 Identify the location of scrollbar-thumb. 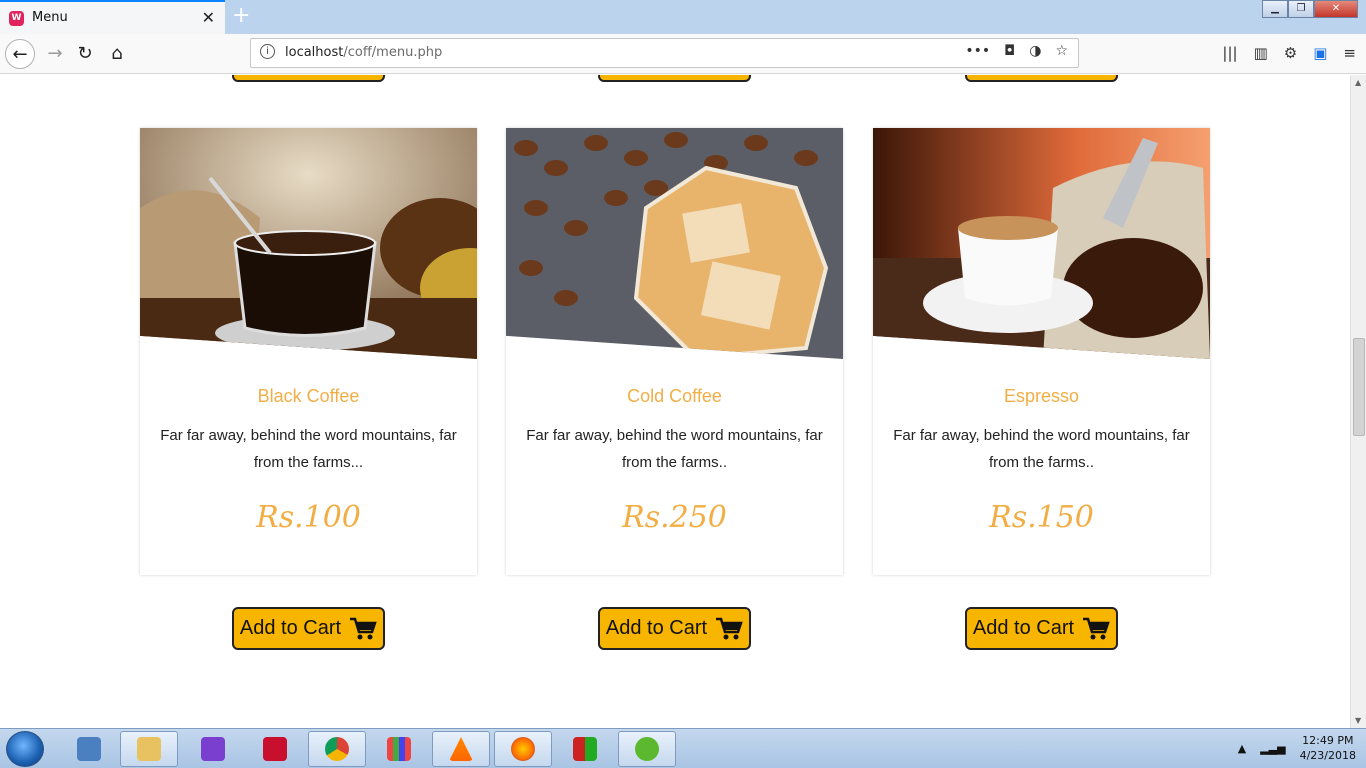
(1359, 387).